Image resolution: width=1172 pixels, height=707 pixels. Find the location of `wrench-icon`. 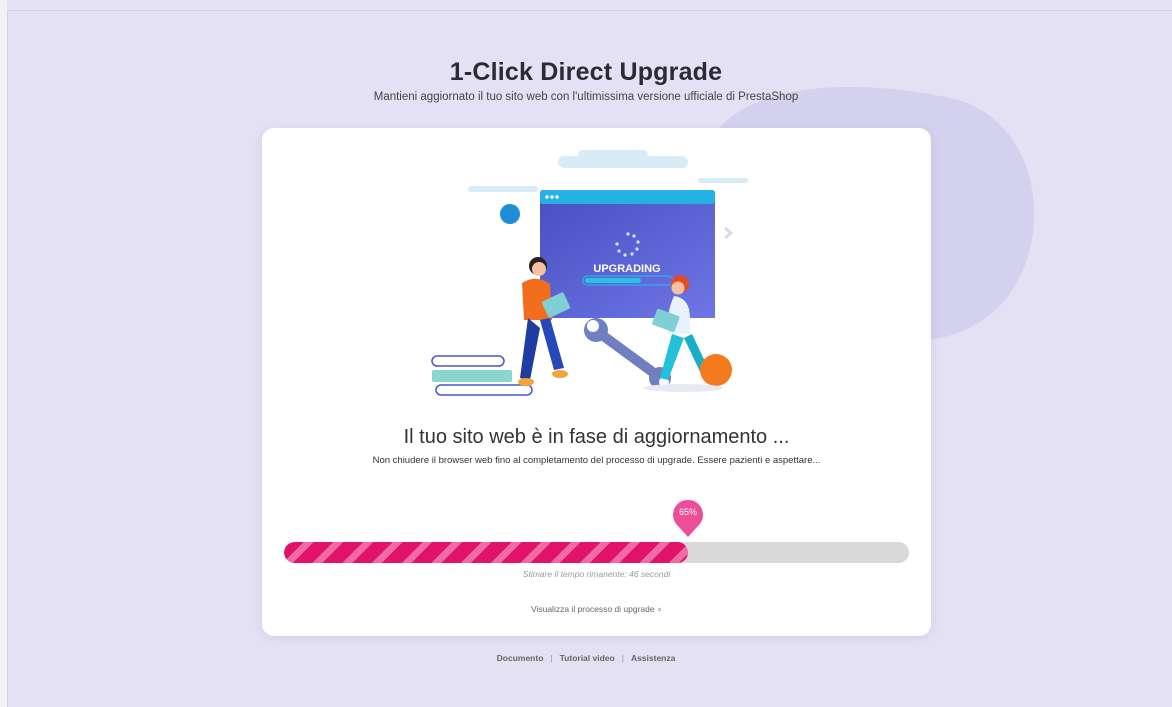

wrench-icon is located at coordinates (627, 353).